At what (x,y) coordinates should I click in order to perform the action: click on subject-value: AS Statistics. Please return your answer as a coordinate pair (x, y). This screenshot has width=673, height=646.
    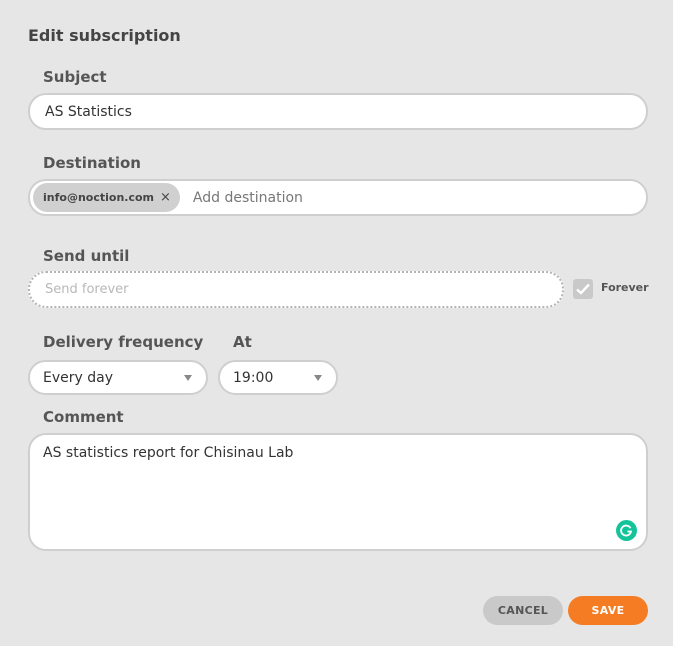
    Looking at the image, I should click on (88, 111).